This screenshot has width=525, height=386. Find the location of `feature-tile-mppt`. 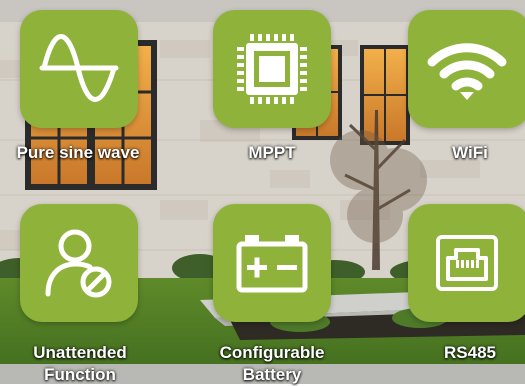

feature-tile-mppt is located at coordinates (272, 69).